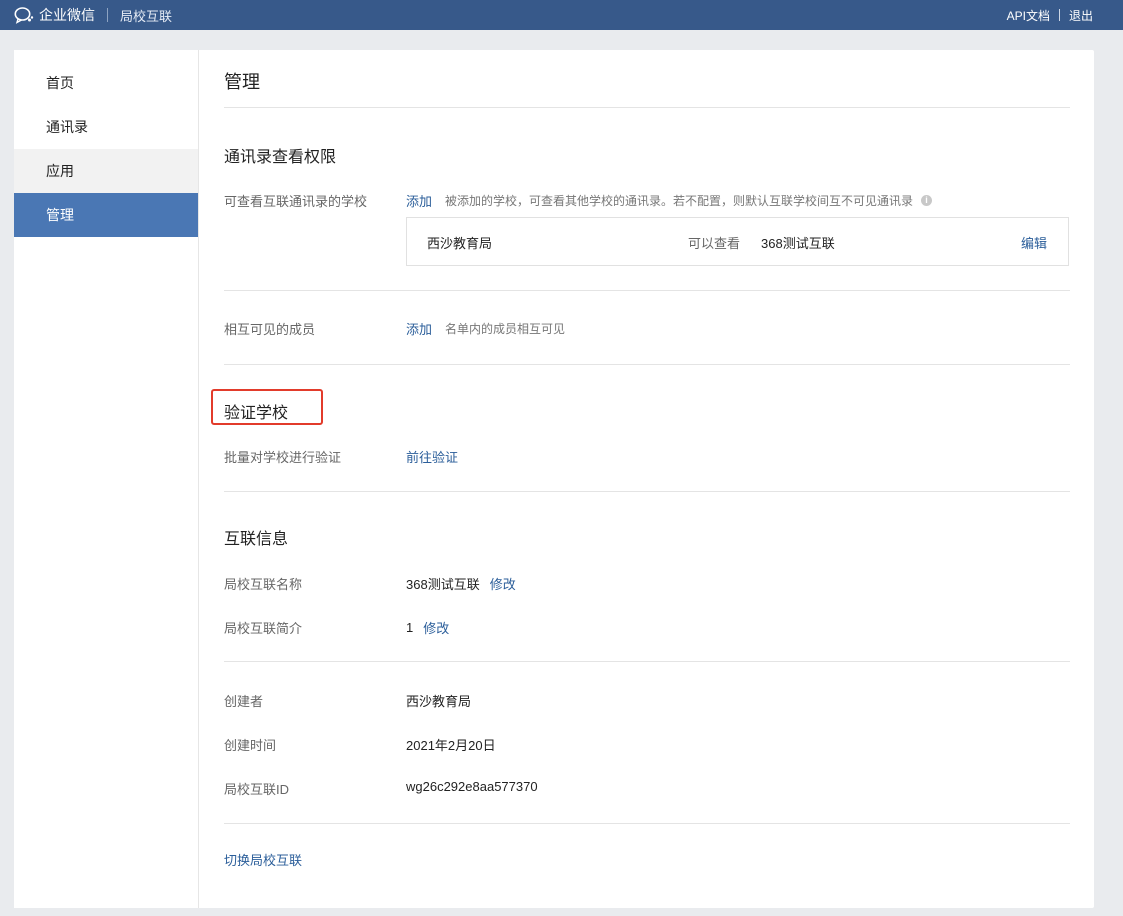 The image size is (1123, 916). Describe the element at coordinates (106, 215) in the screenshot. I see `sidebar-item-manage: 管理` at that location.